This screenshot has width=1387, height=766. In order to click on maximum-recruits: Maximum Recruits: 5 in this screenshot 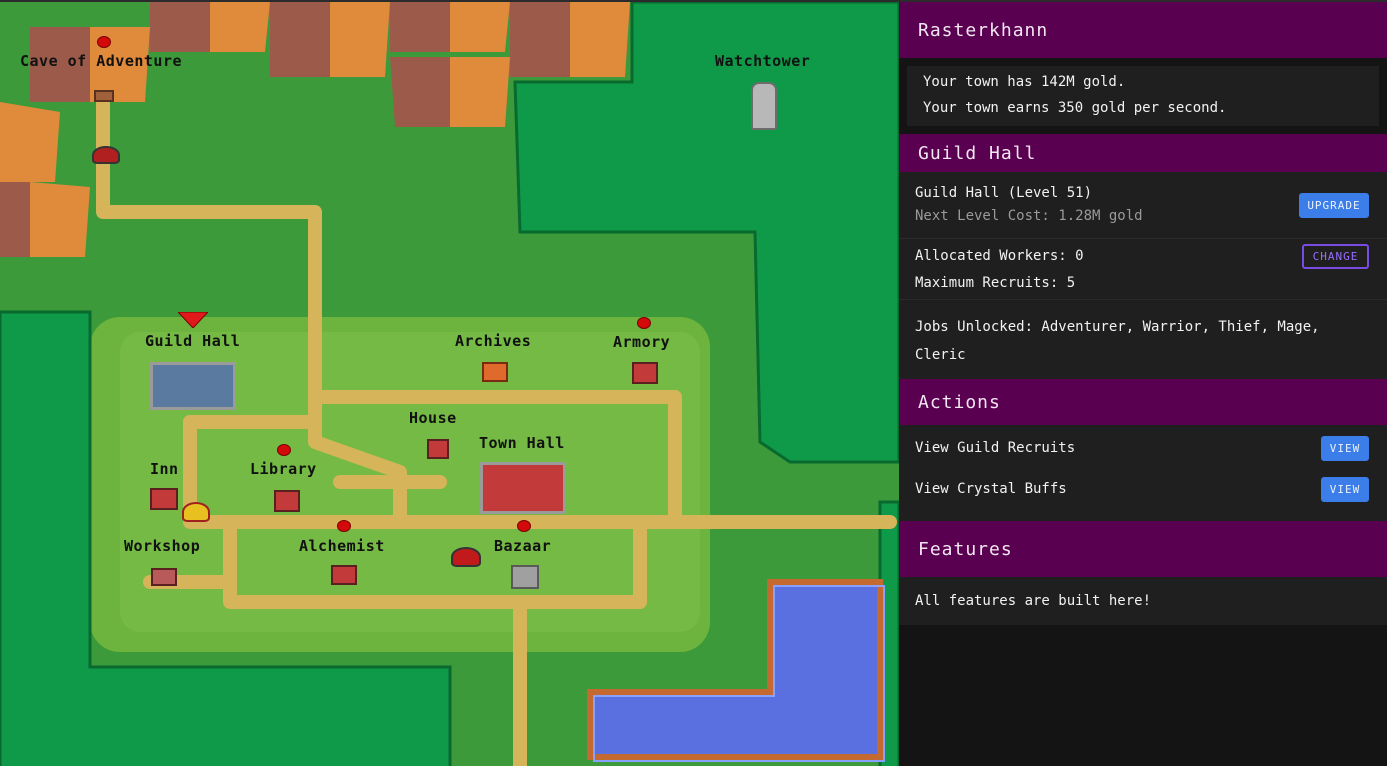, I will do `click(995, 283)`.